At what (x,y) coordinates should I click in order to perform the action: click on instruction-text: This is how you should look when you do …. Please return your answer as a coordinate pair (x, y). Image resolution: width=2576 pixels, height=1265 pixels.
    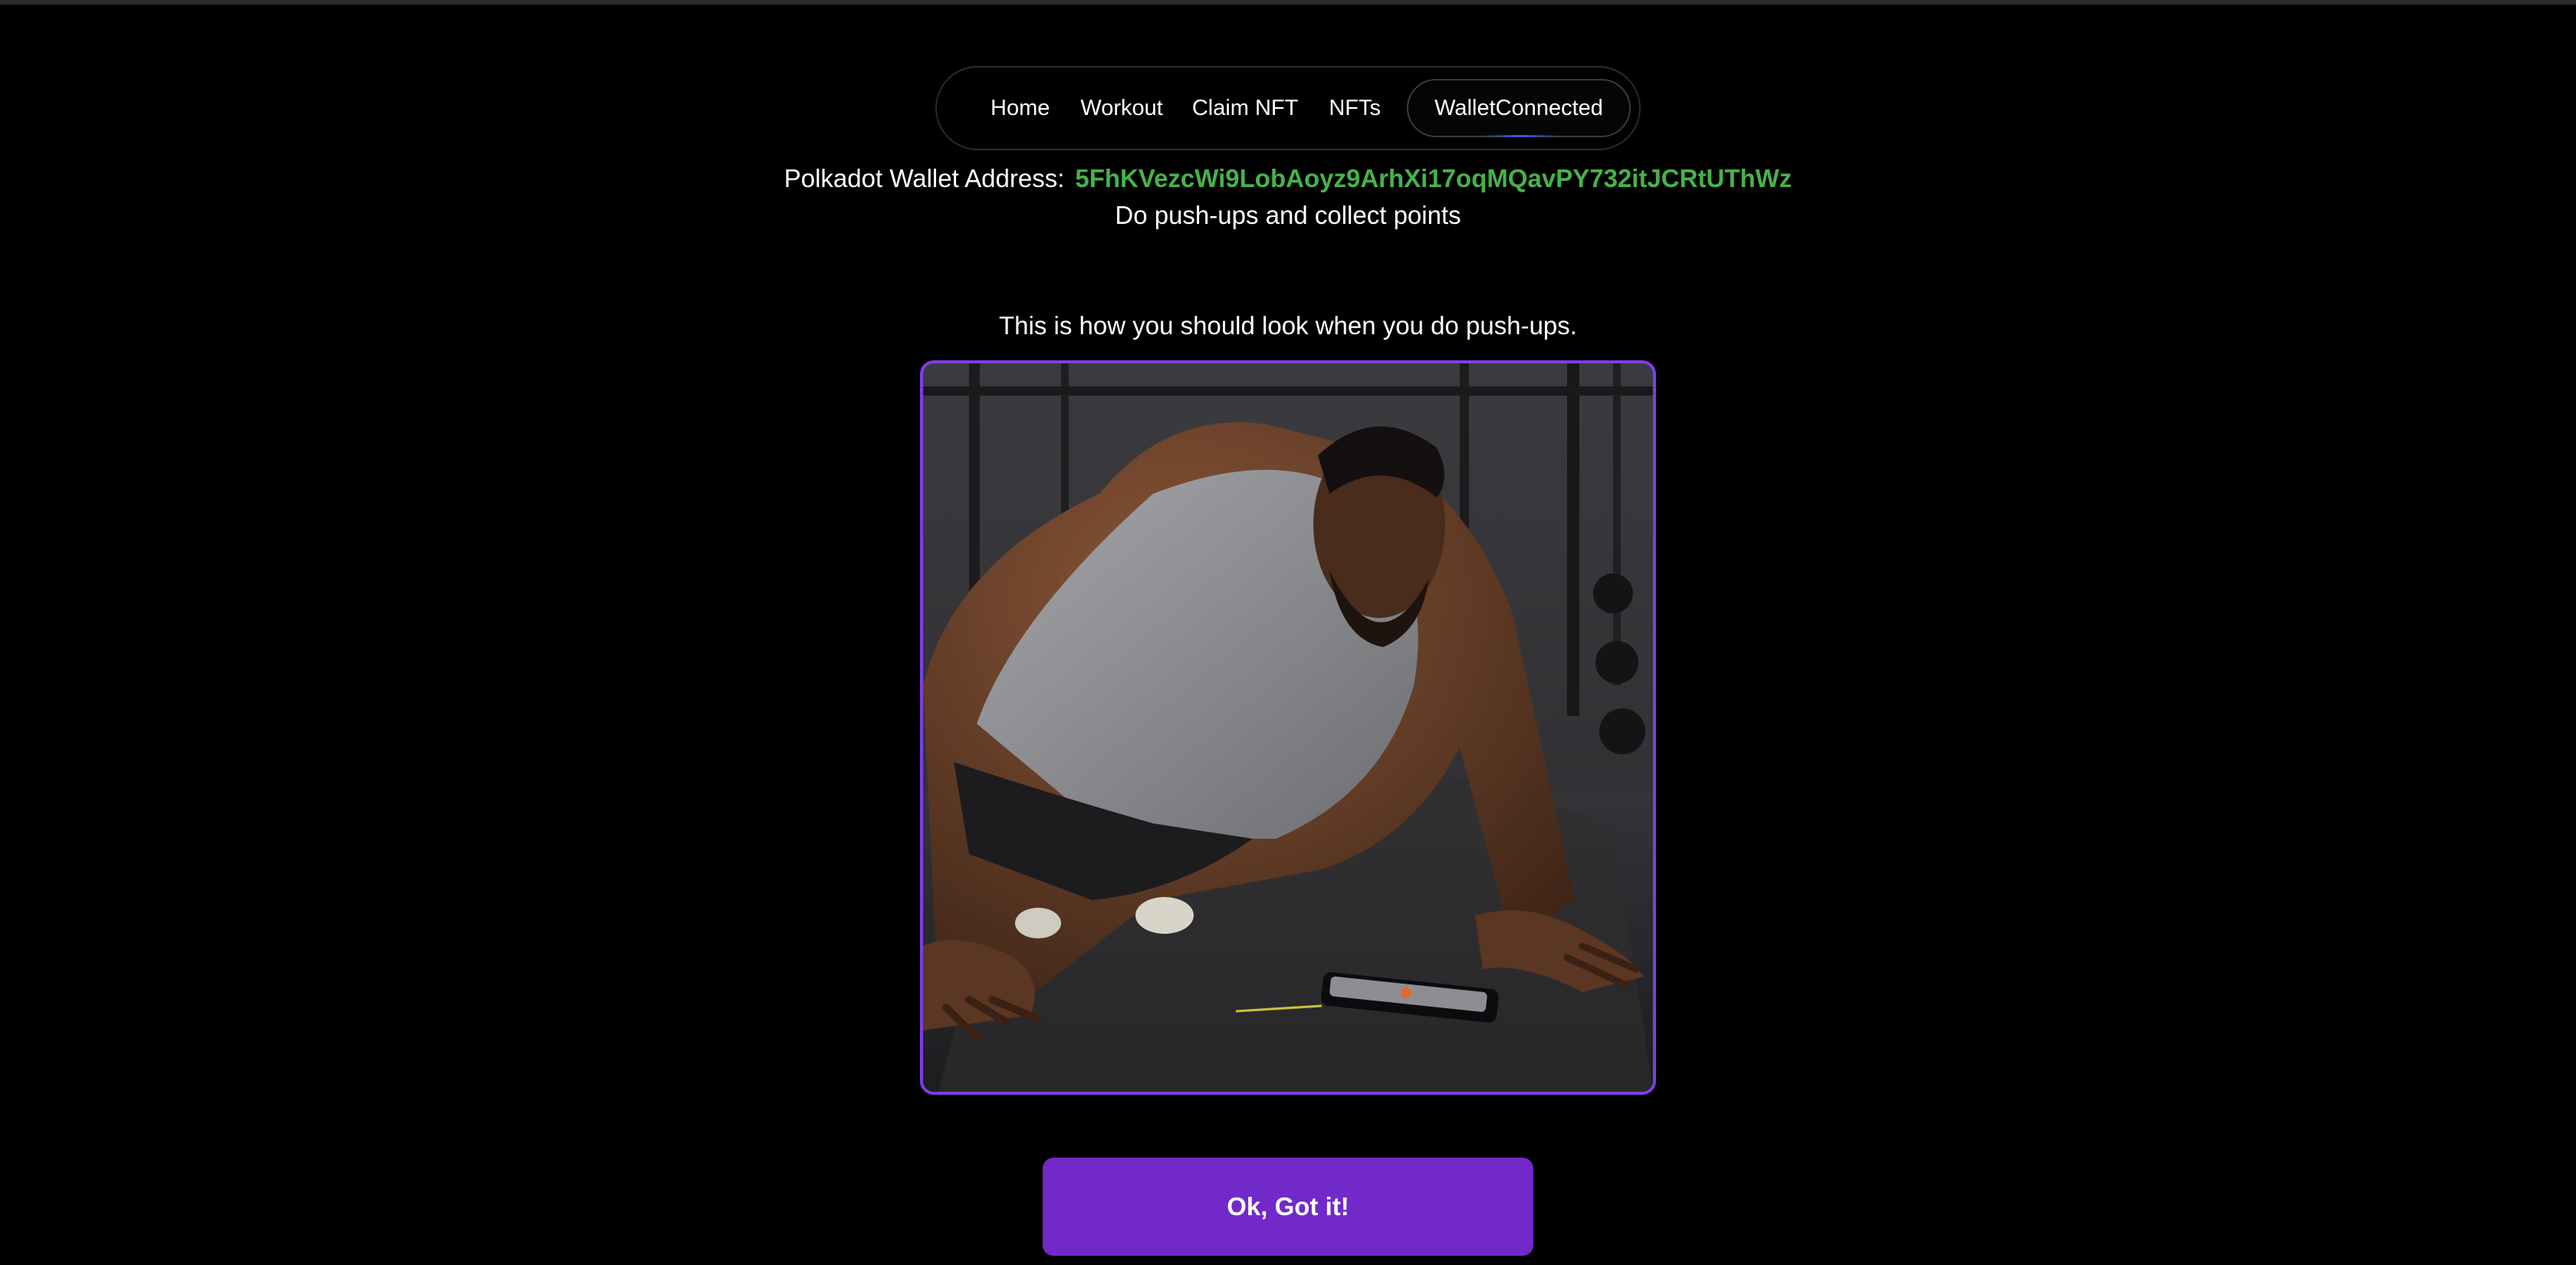
    Looking at the image, I should click on (1288, 326).